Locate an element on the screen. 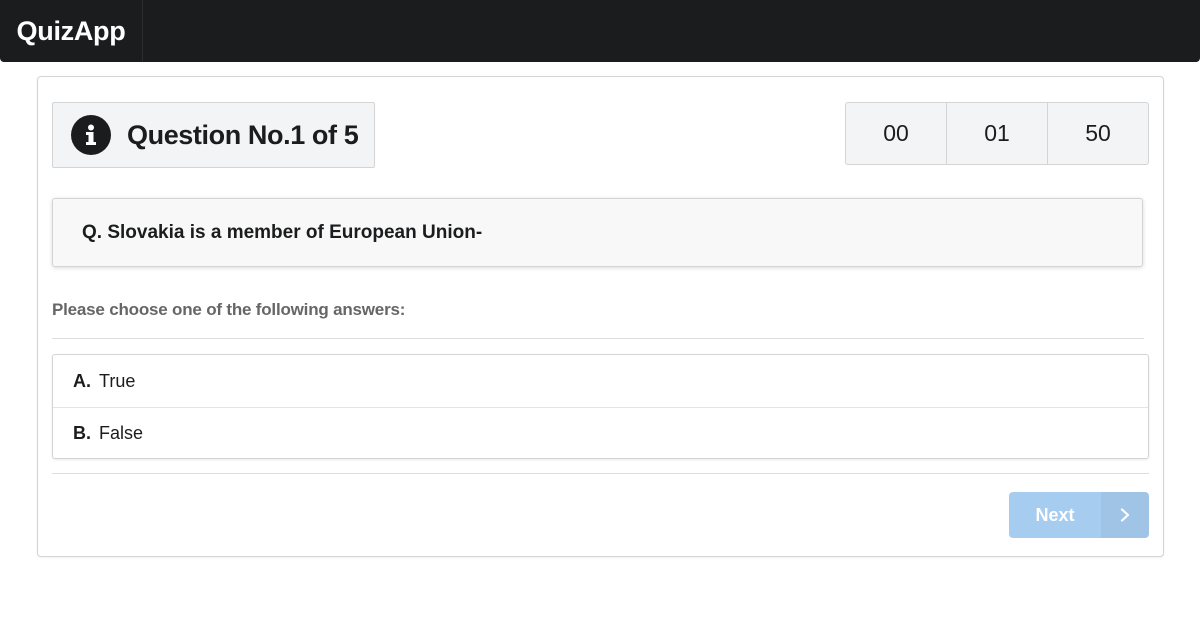 The image size is (1200, 644). countdown-timer: 00 01 50 is located at coordinates (997, 133).